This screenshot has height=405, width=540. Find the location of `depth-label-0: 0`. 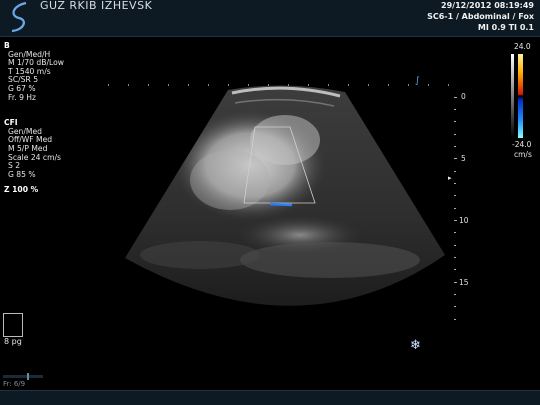

depth-label-0: 0 is located at coordinates (463, 96).